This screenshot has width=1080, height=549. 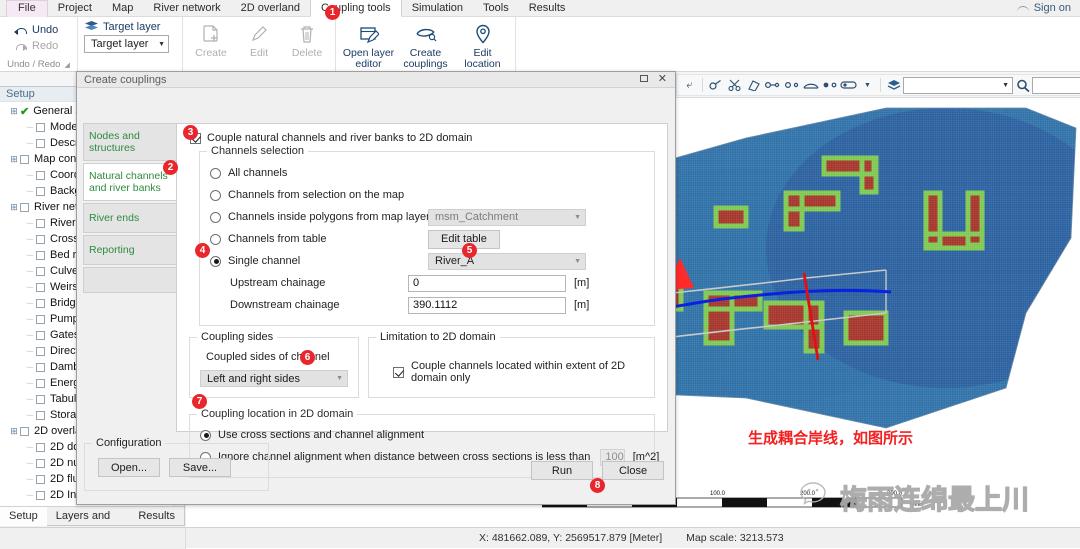 I want to click on tab-results: Results, so click(x=156, y=516).